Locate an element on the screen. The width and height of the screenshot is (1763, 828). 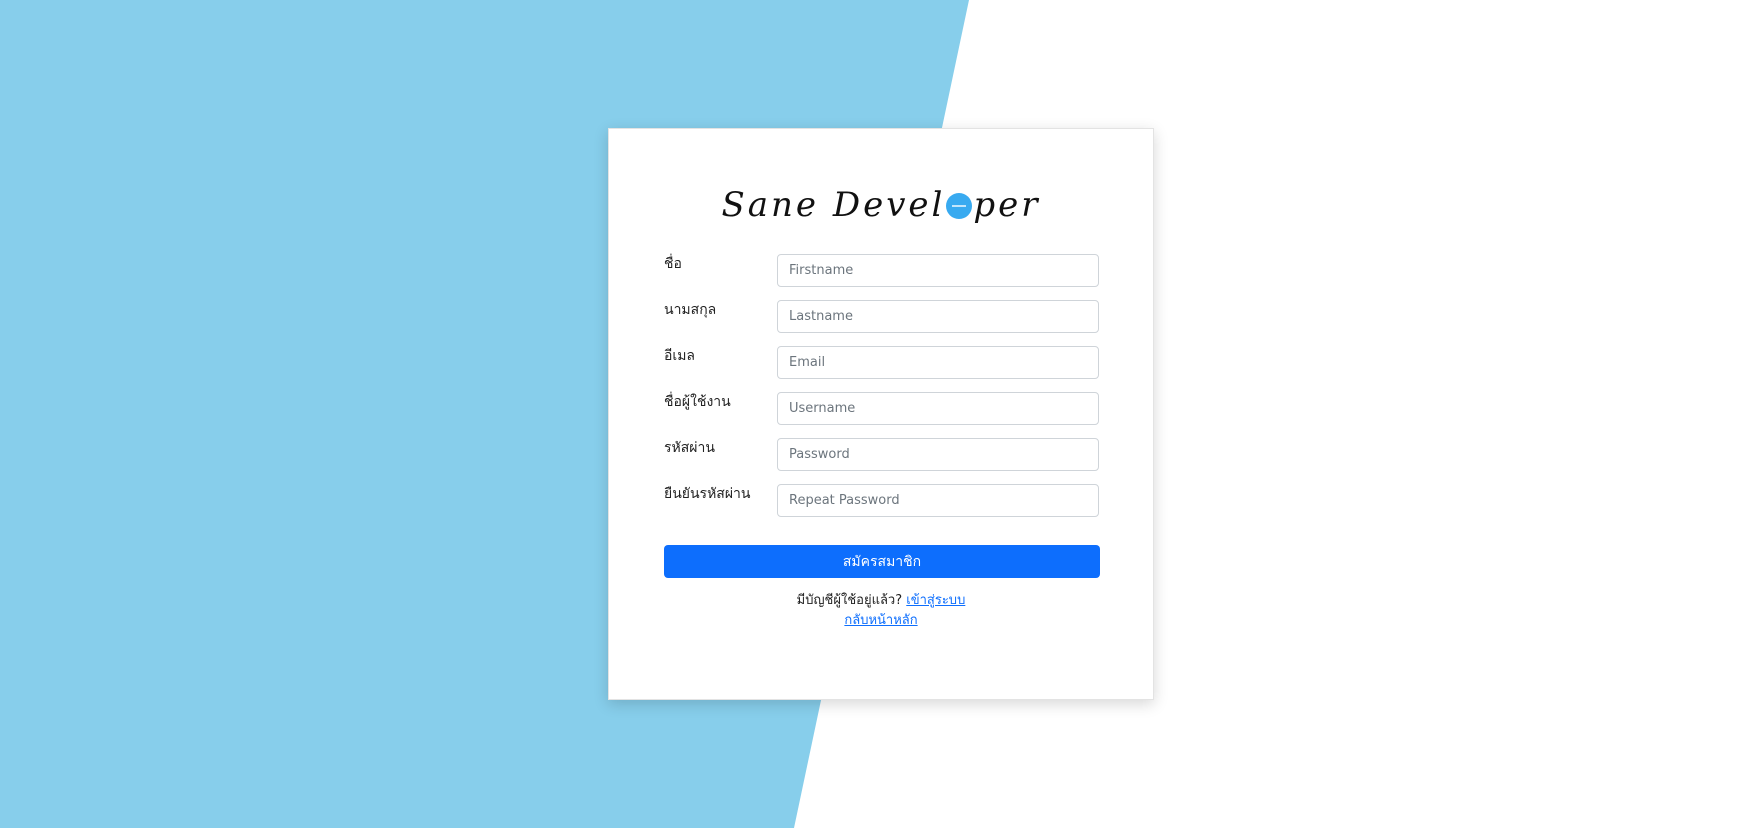
email-input is located at coordinates (938, 362).